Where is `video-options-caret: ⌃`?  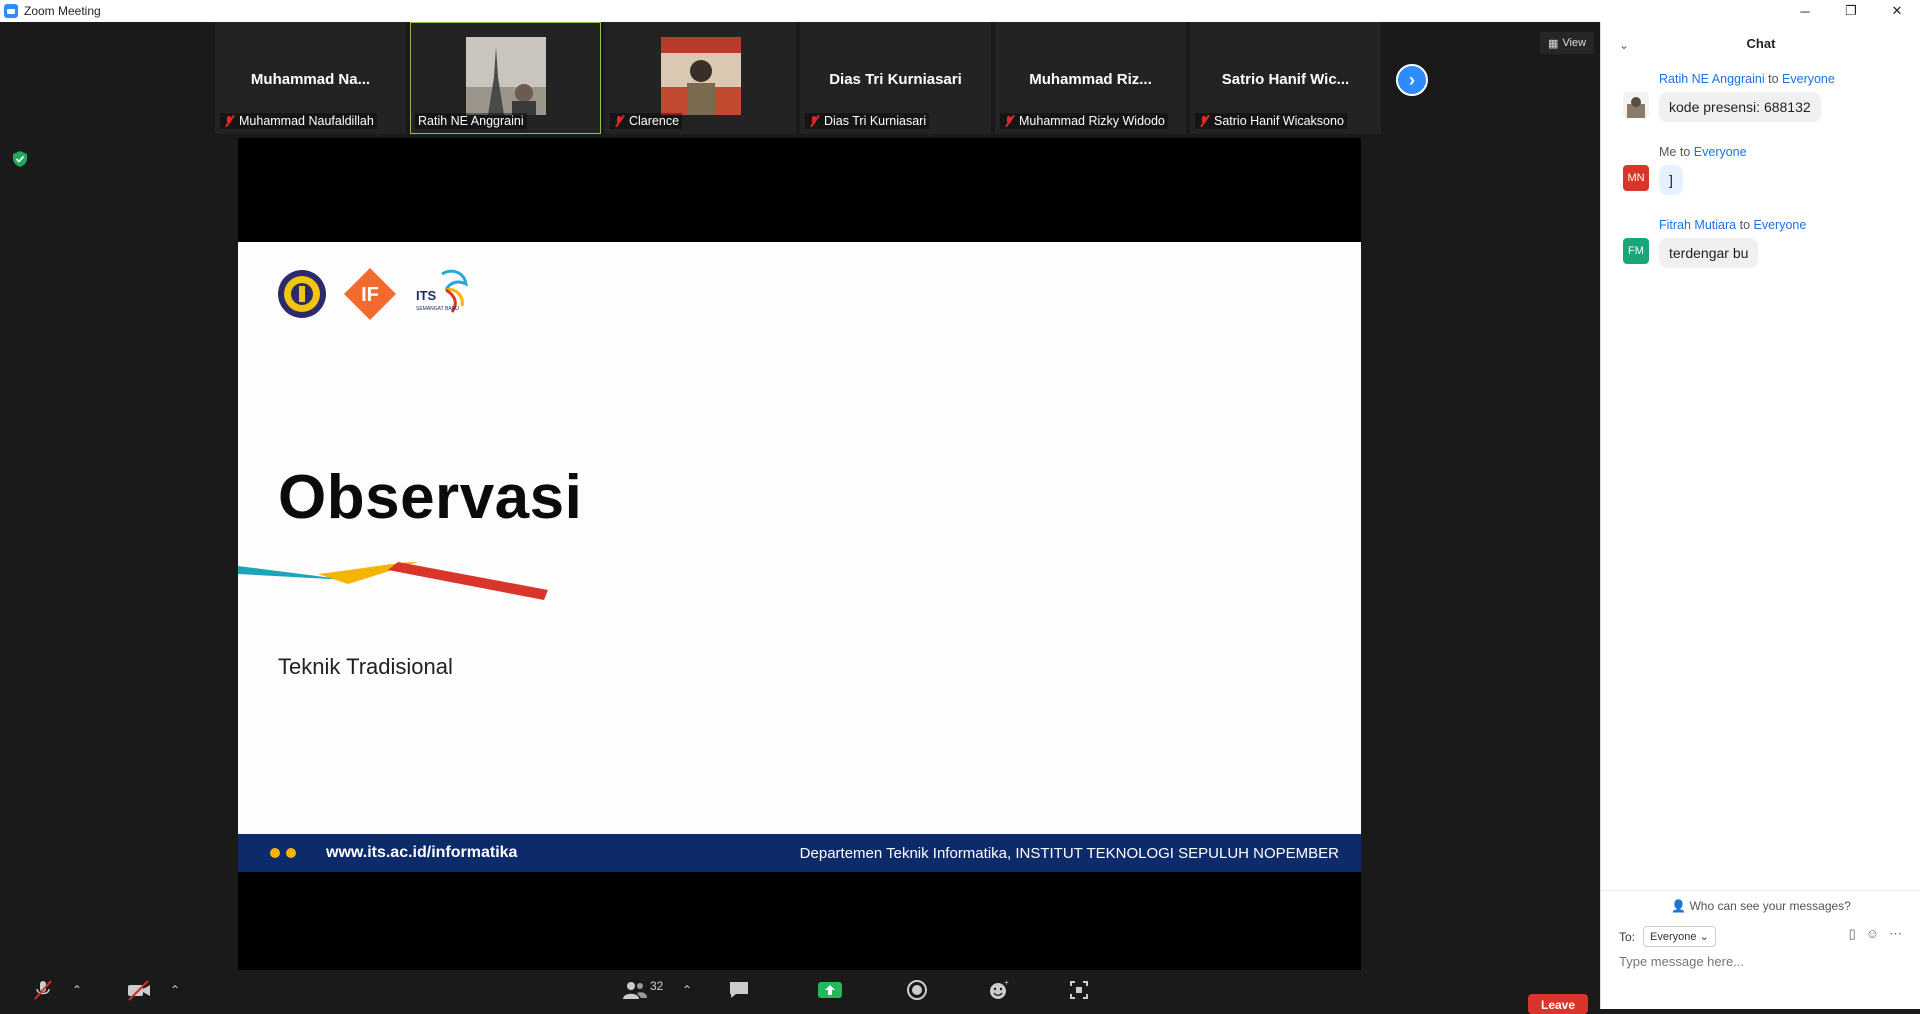 video-options-caret: ⌃ is located at coordinates (175, 990).